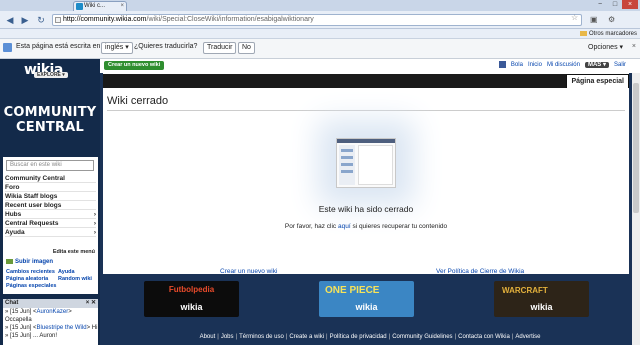 This screenshot has width=640, height=345. Describe the element at coordinates (596, 65) in the screenshot. I see `more-button: MÁS ▾` at that location.